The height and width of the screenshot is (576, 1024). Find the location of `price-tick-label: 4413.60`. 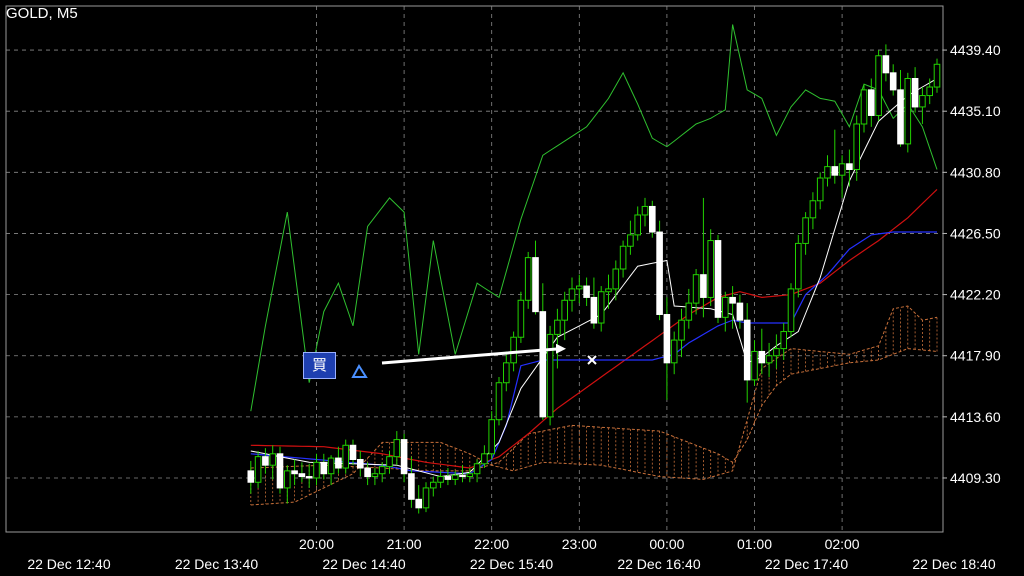

price-tick-label: 4413.60 is located at coordinates (975, 417).